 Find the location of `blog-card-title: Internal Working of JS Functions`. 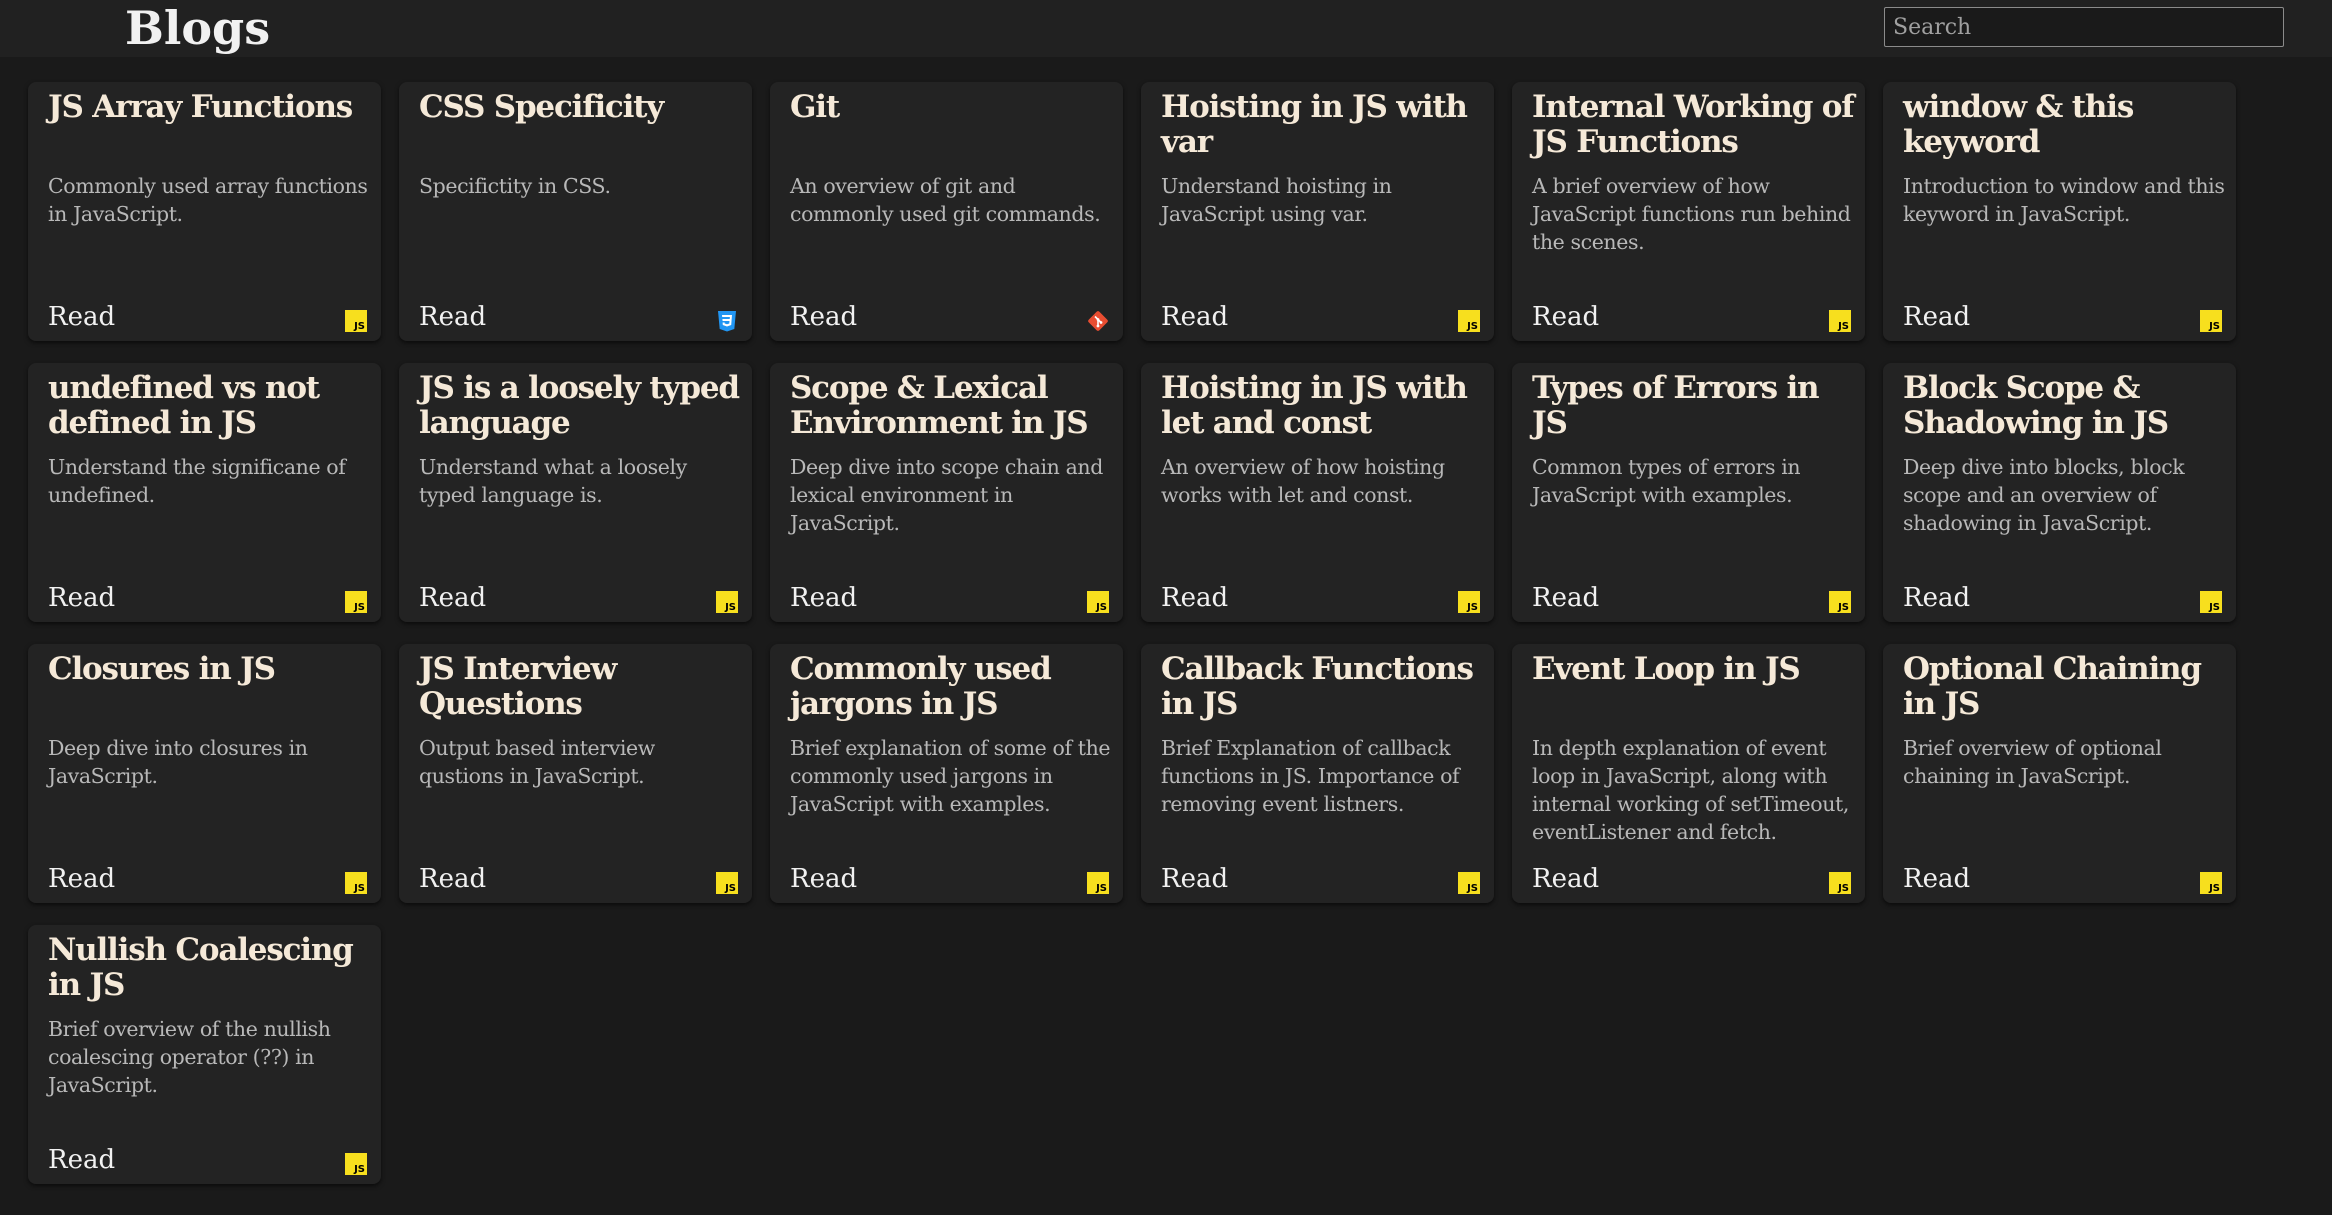

blog-card-title: Internal Working of JS Functions is located at coordinates (1693, 124).